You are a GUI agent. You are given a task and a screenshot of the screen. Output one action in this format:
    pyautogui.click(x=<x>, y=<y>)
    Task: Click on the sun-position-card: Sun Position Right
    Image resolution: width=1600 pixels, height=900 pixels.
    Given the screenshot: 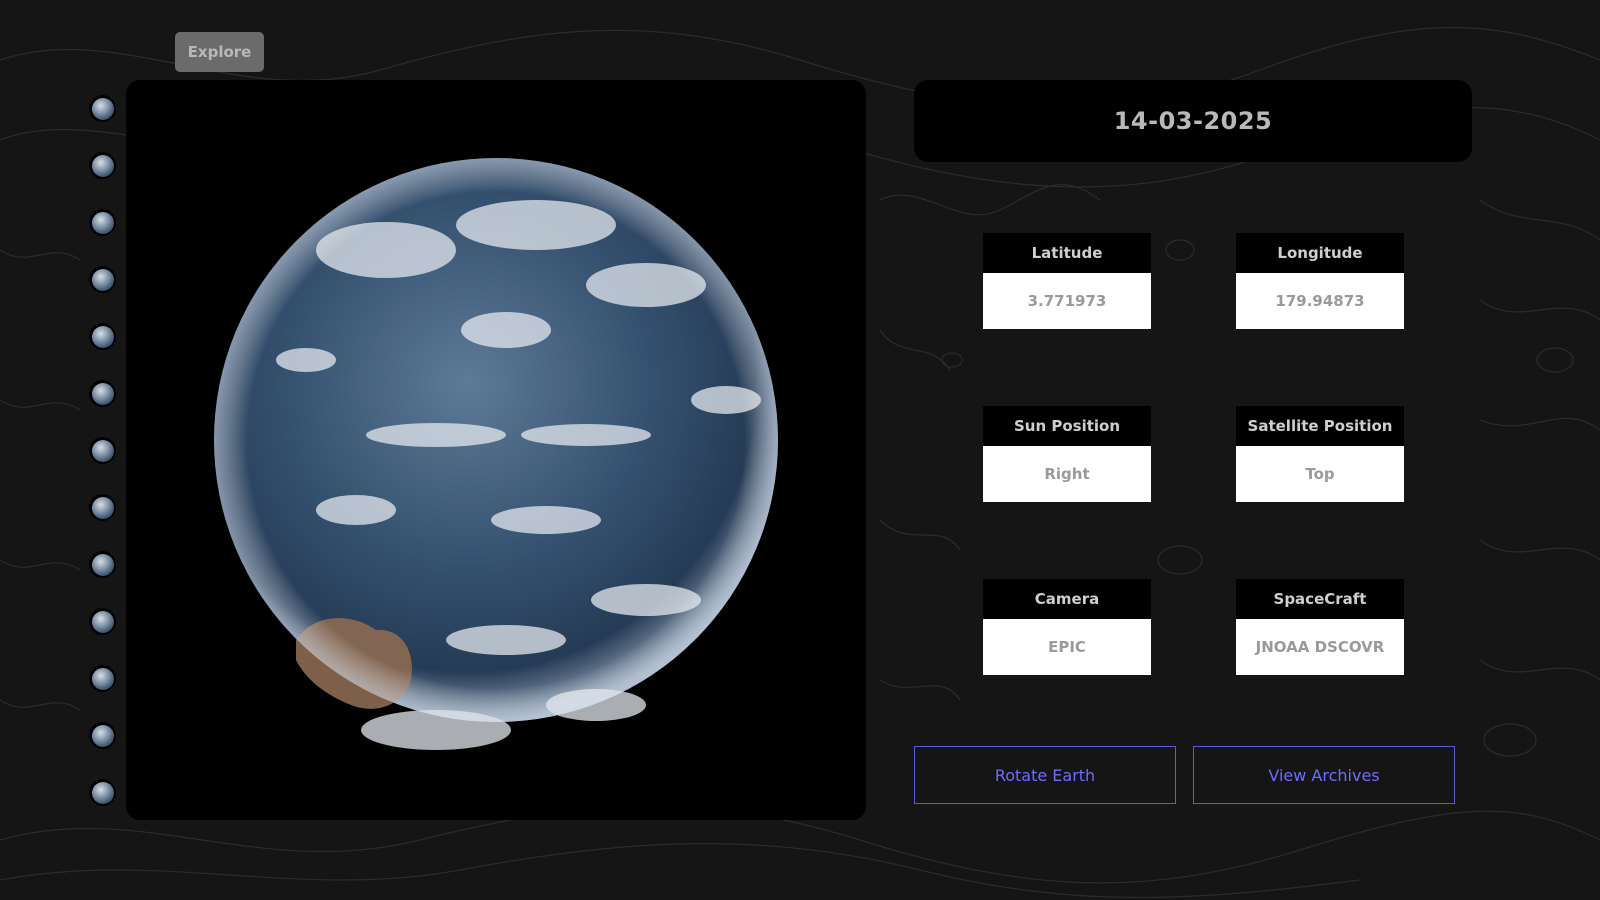 What is the action you would take?
    pyautogui.click(x=1067, y=454)
    